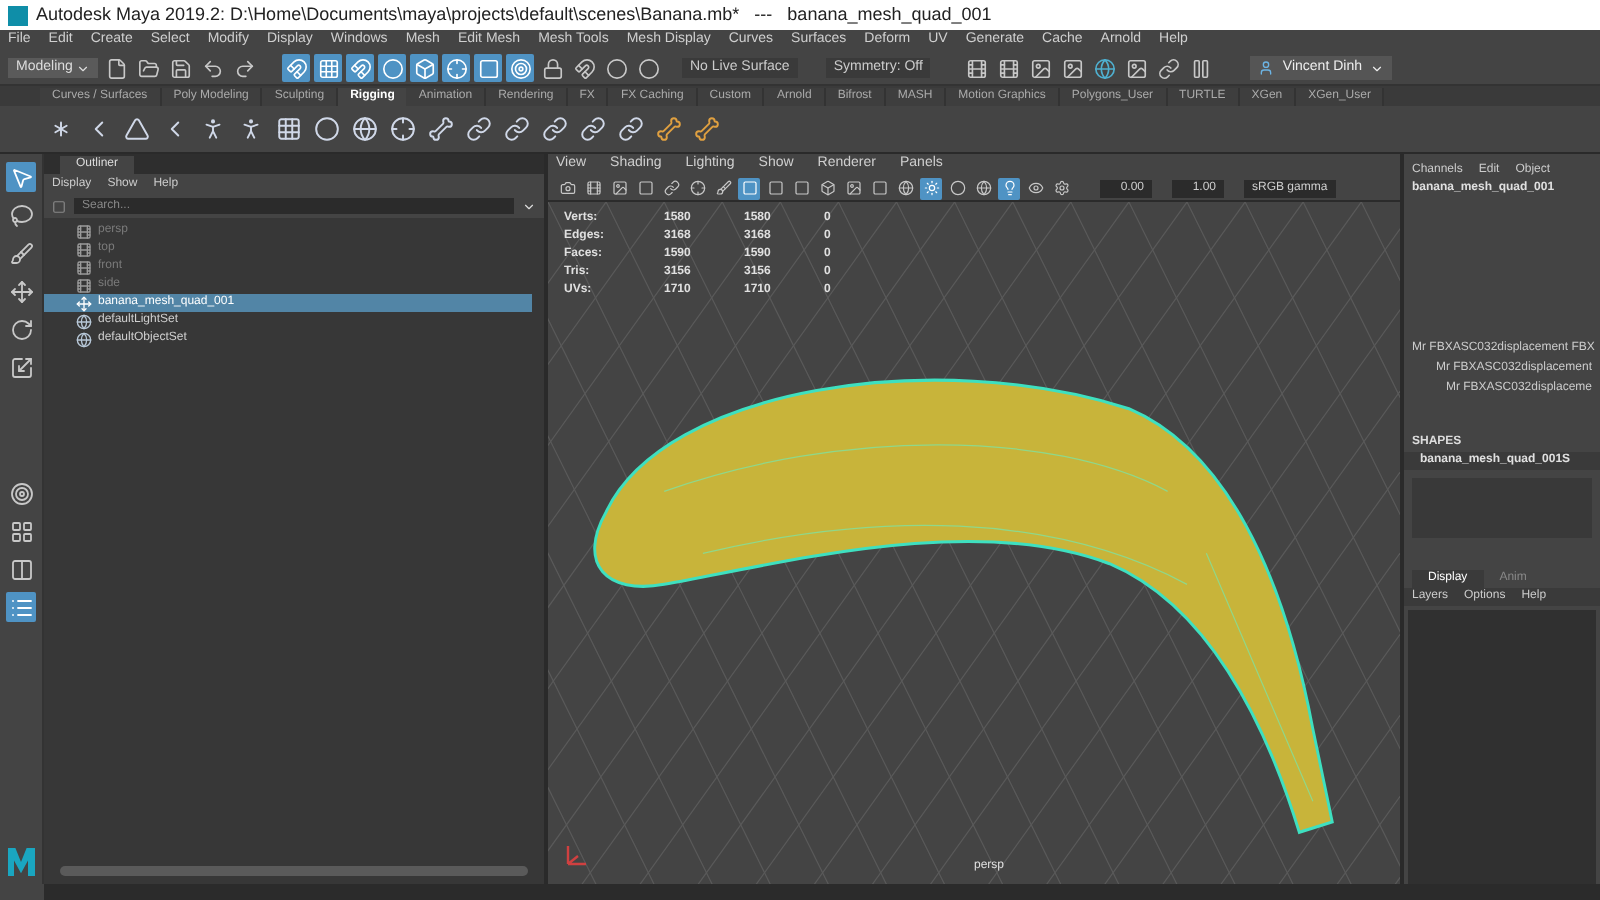 Image resolution: width=1600 pixels, height=900 pixels. I want to click on axis-icon, so click(576, 856).